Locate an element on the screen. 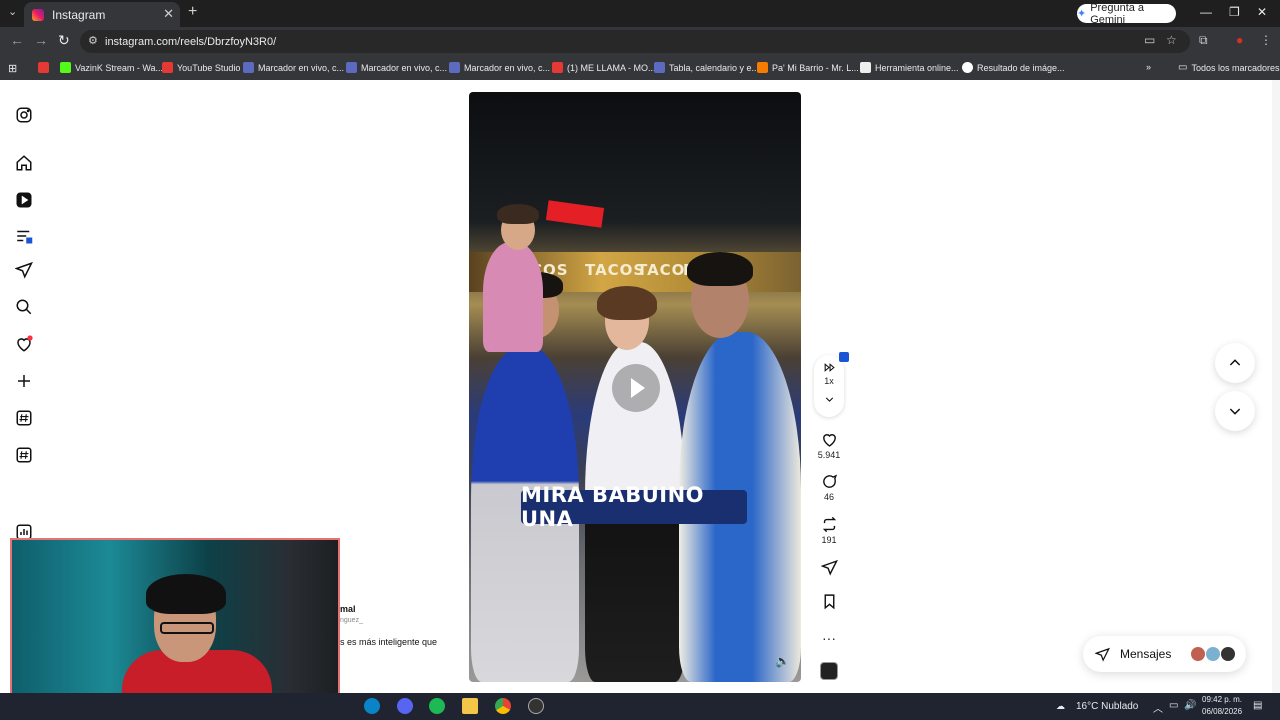  more-options-icon: ··· is located at coordinates (829, 638).